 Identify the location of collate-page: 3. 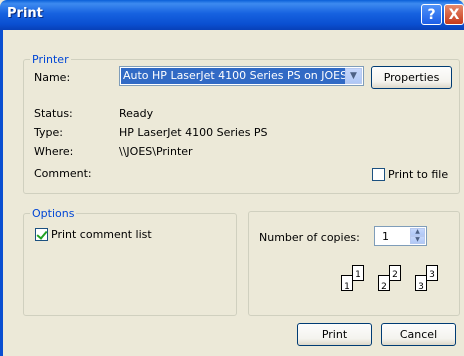
(432, 273).